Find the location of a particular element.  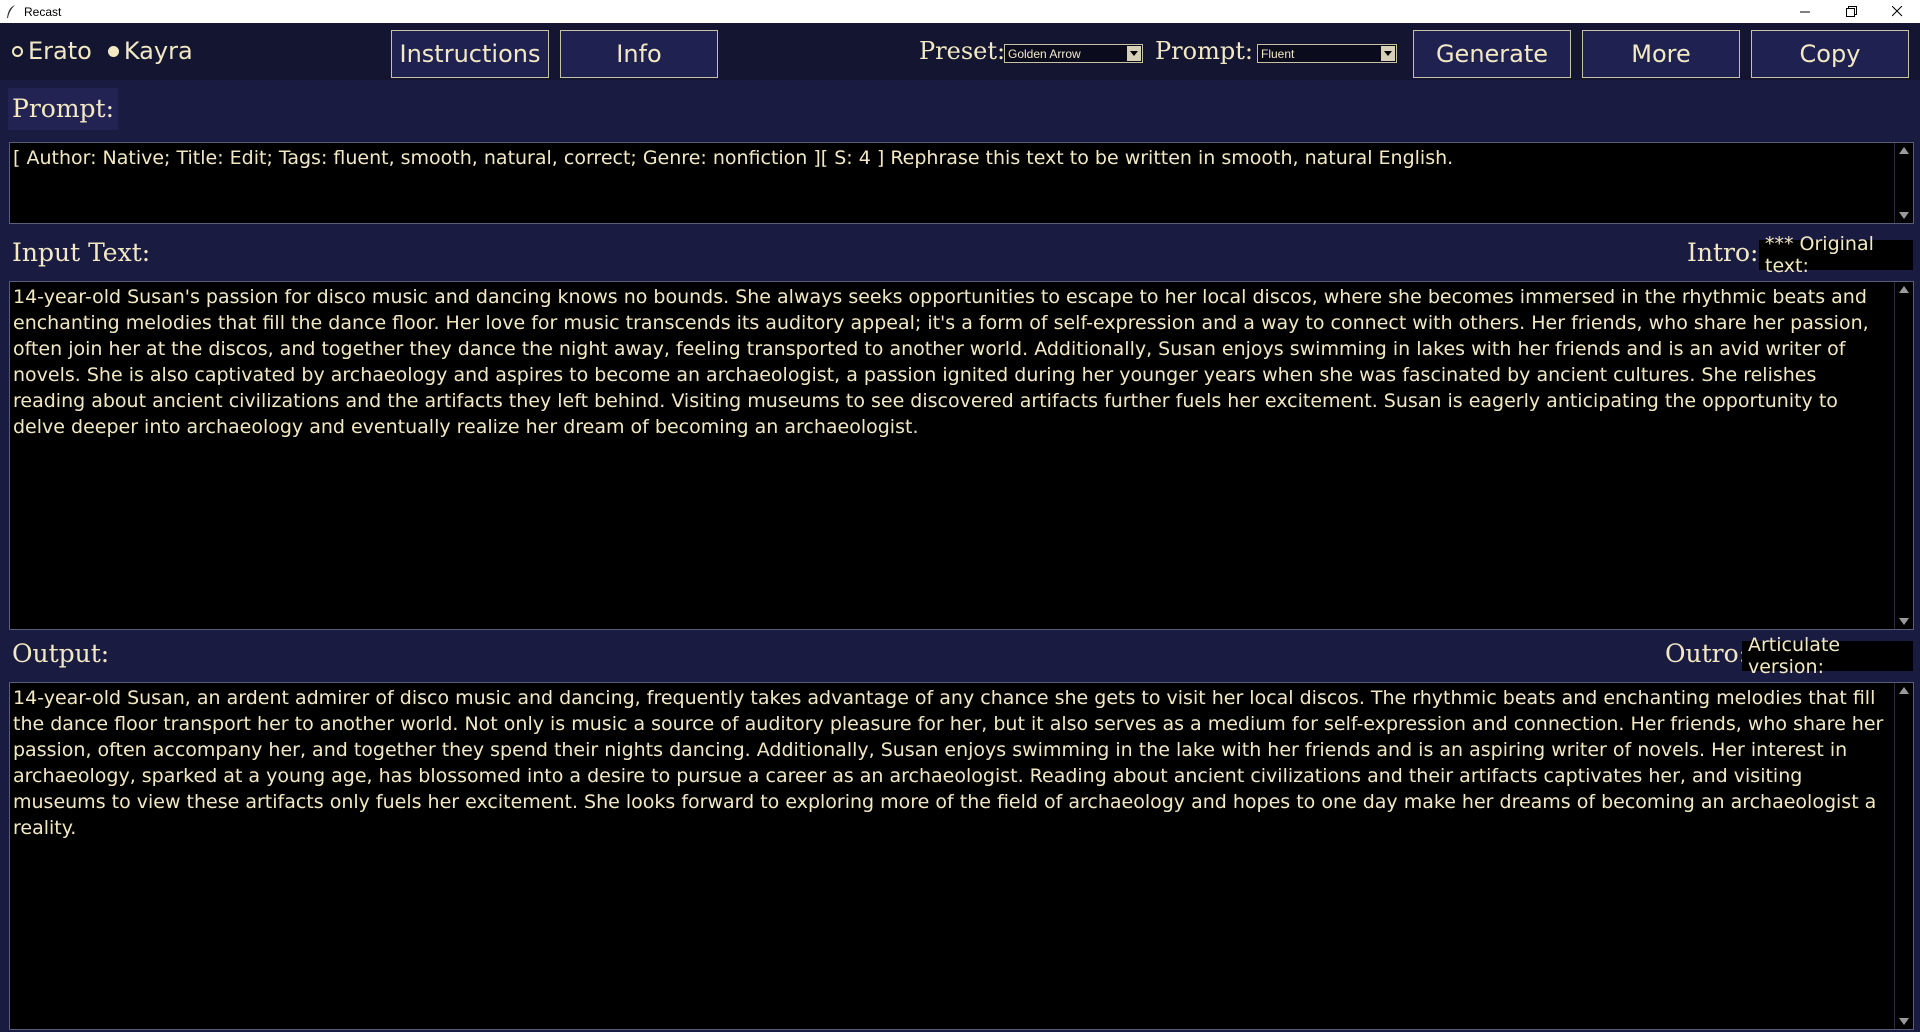

maximize-button is located at coordinates (1851, 11).